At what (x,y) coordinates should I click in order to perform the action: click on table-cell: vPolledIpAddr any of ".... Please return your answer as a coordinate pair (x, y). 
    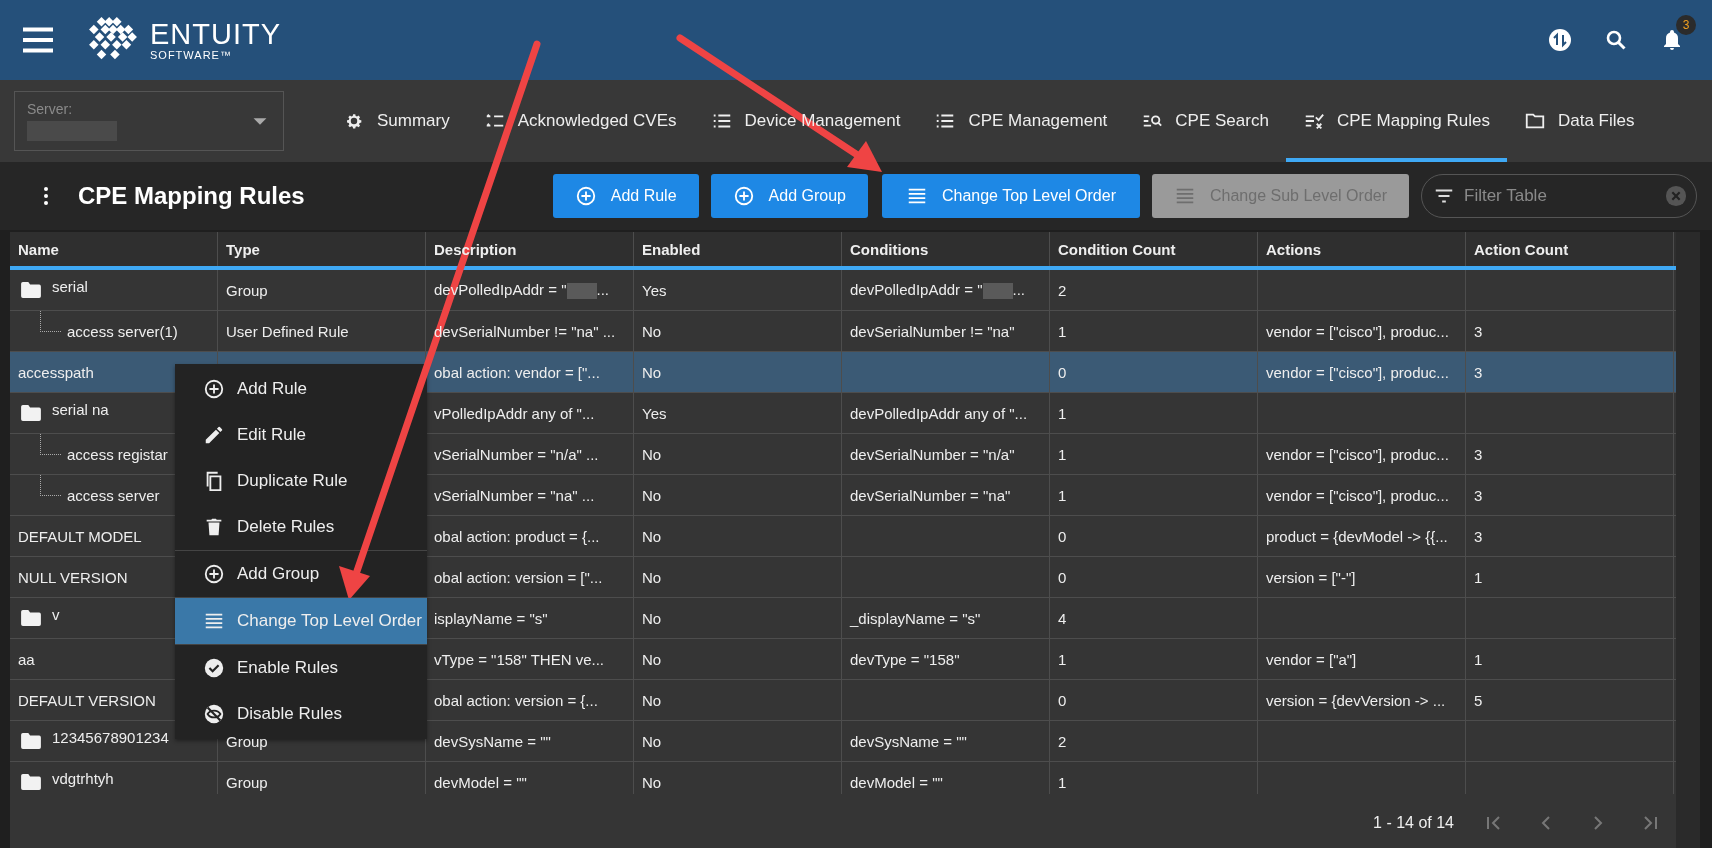
    Looking at the image, I should click on (514, 413).